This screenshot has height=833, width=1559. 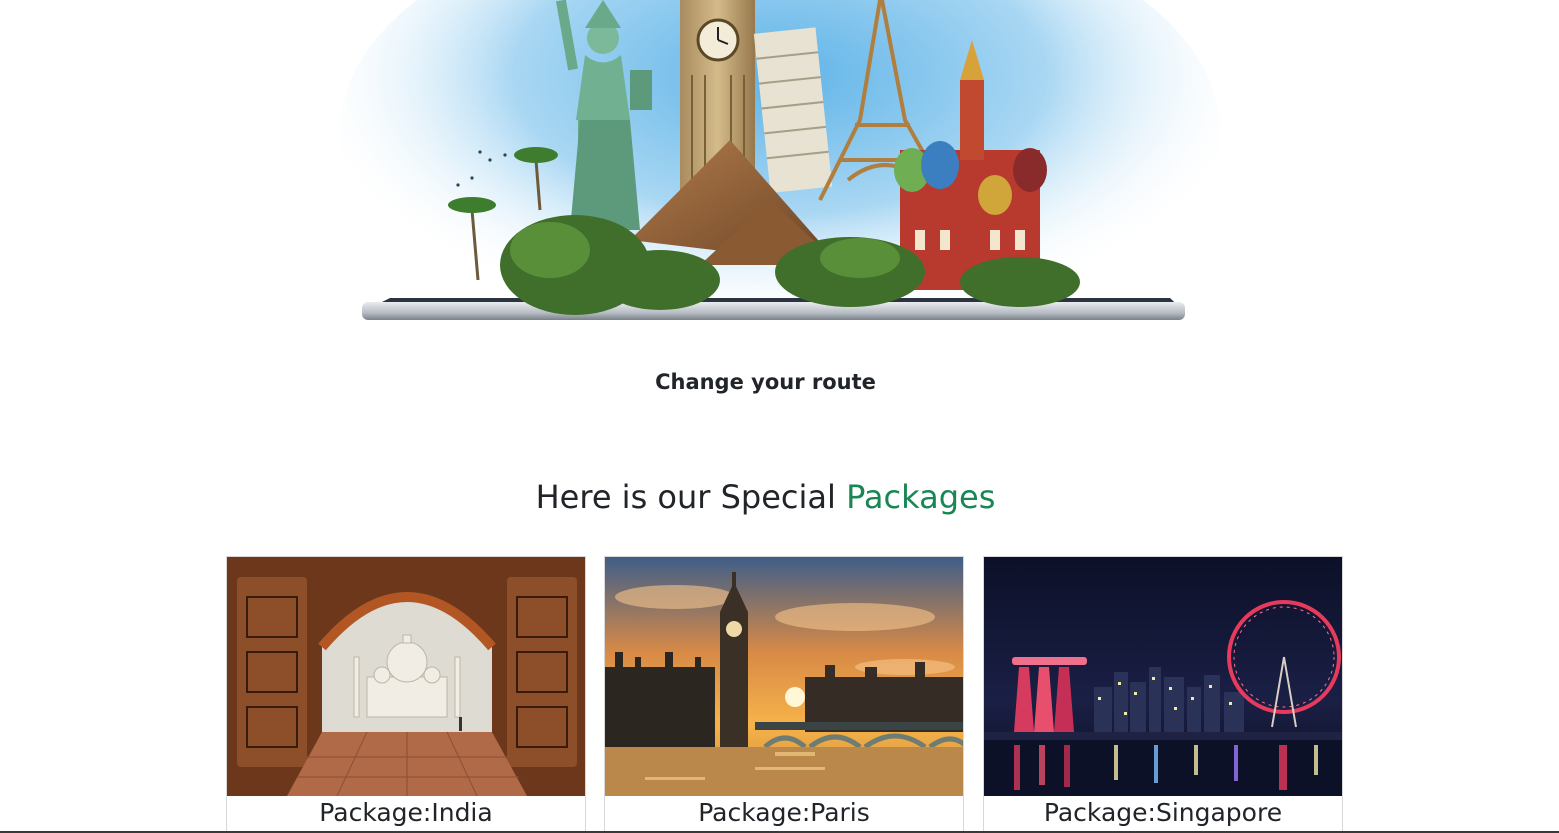 What do you see at coordinates (784, 812) in the screenshot?
I see `package-card-title: Package:Paris` at bounding box center [784, 812].